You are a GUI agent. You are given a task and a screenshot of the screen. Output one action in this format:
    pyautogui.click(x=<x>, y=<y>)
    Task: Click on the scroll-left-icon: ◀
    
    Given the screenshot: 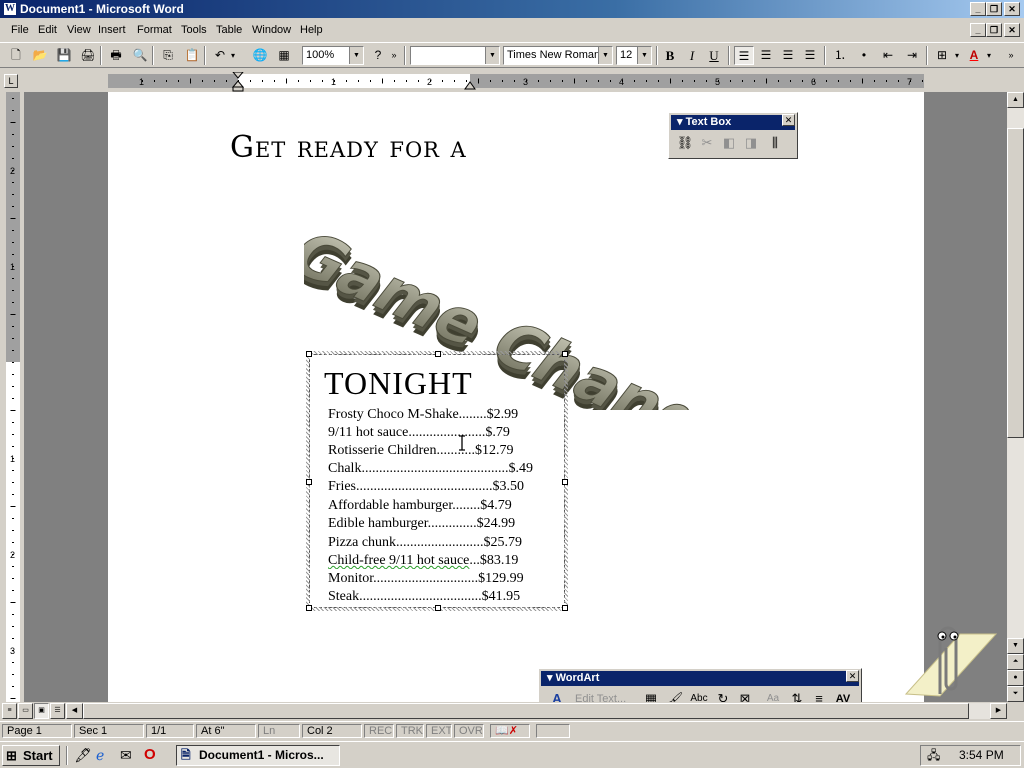 What is the action you would take?
    pyautogui.click(x=74, y=711)
    